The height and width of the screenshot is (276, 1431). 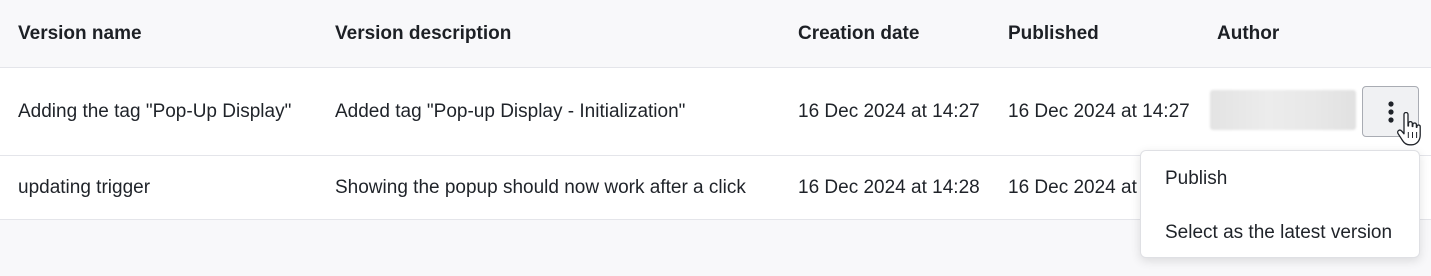 I want to click on menu-item-select-latest-version: Select as the latest version, so click(x=1278, y=233).